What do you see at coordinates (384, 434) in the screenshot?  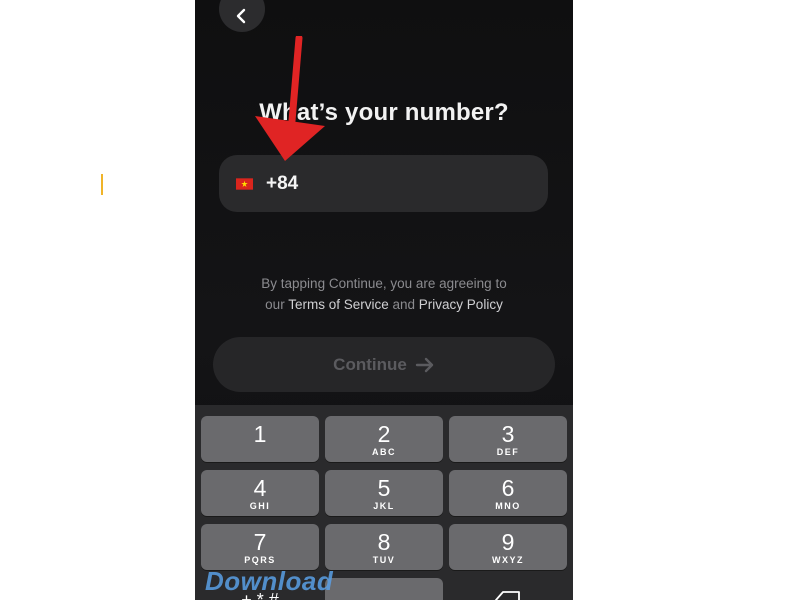 I see `key-digit: 2` at bounding box center [384, 434].